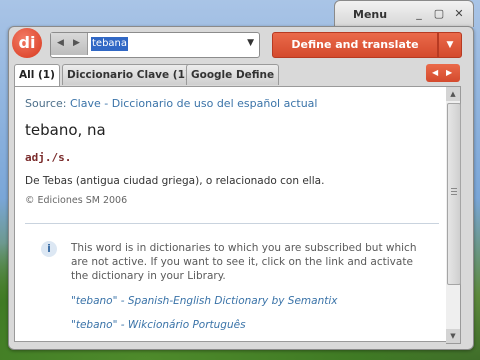 This screenshot has width=480, height=360. I want to click on menu-button: Menu, so click(370, 14).